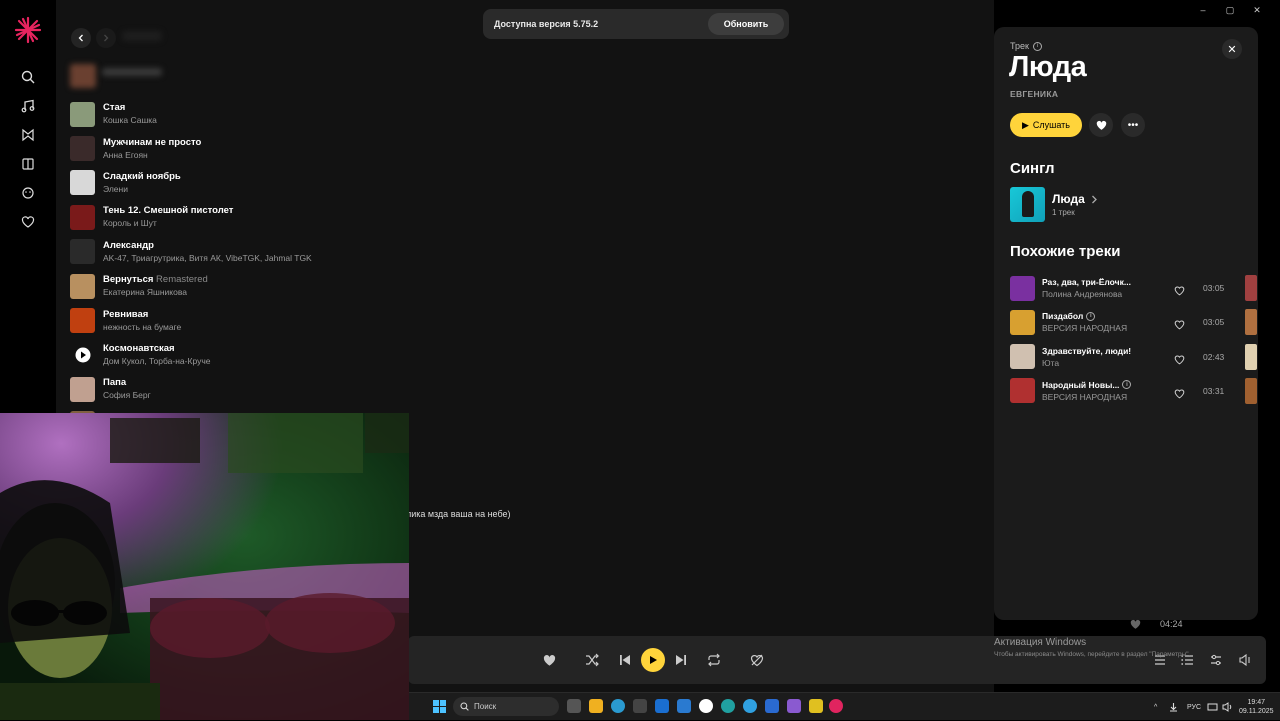 Image resolution: width=1280 pixels, height=721 pixels. Describe the element at coordinates (625, 660) in the screenshot. I see `previous-icon` at that location.